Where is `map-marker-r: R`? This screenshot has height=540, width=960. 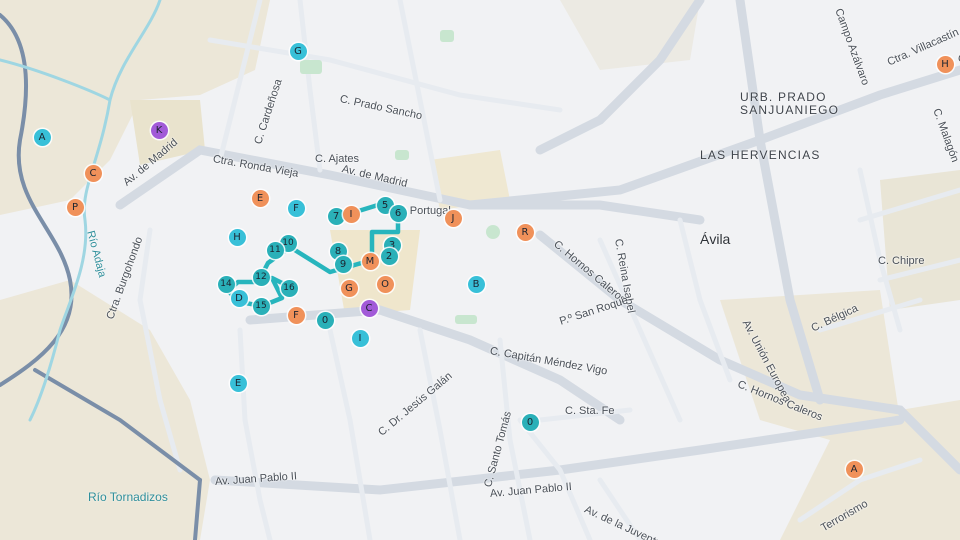 map-marker-r: R is located at coordinates (525, 232).